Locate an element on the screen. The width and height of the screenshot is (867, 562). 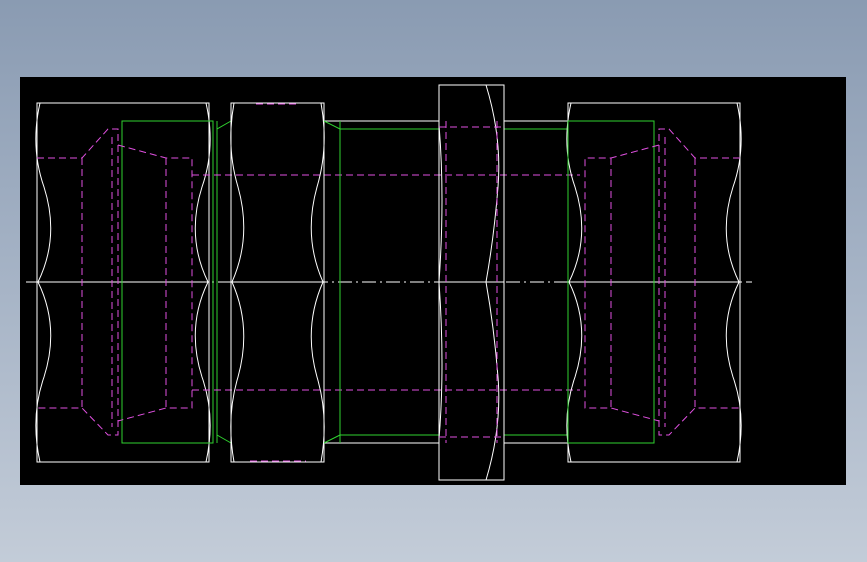
center-tube-chamfer-bottom is located at coordinates (332, 439).